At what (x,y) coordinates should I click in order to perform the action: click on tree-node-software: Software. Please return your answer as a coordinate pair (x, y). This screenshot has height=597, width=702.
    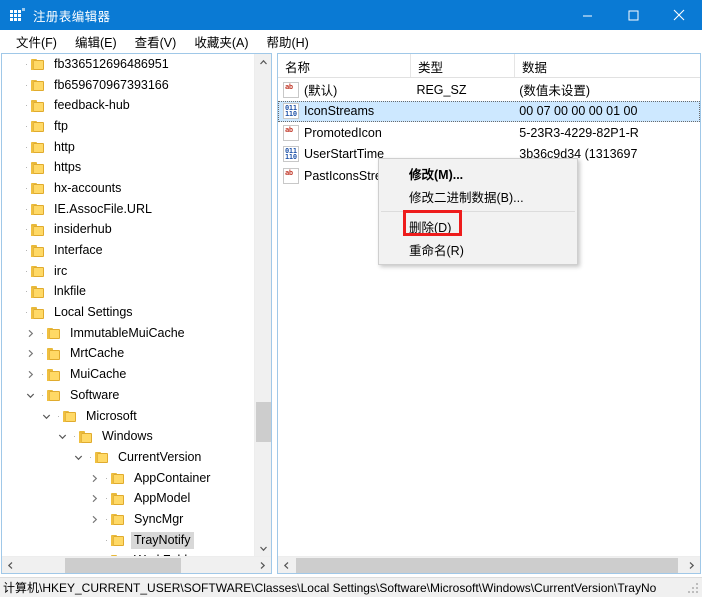
    Looking at the image, I should click on (128, 395).